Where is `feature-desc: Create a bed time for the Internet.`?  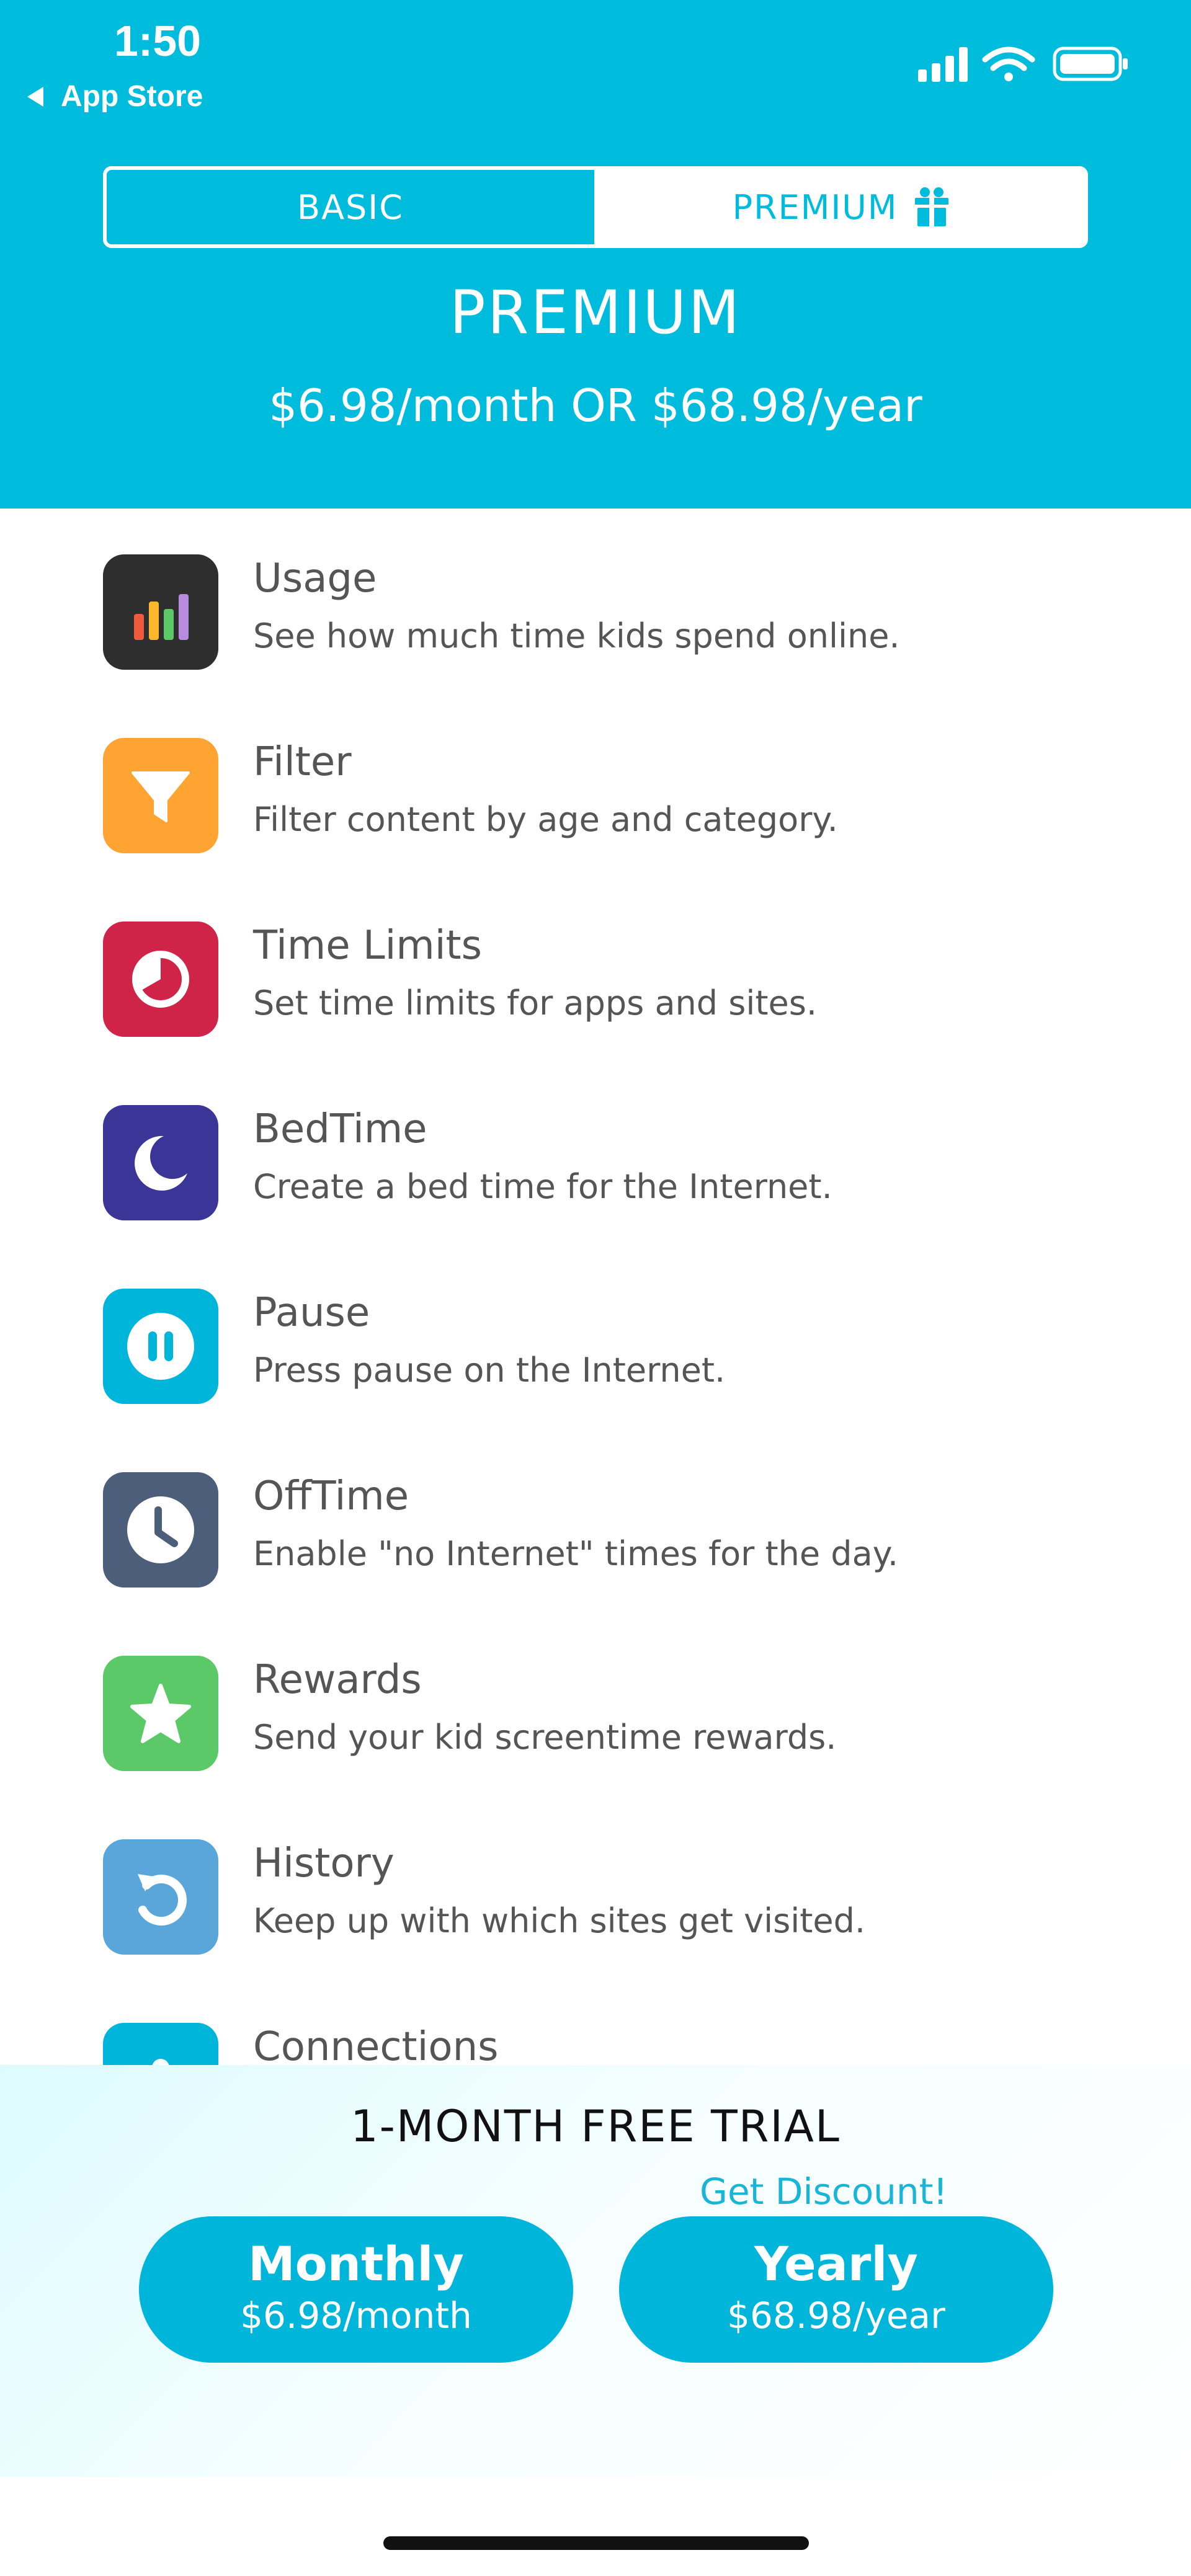
feature-desc: Create a bed time for the Internet. is located at coordinates (543, 1186).